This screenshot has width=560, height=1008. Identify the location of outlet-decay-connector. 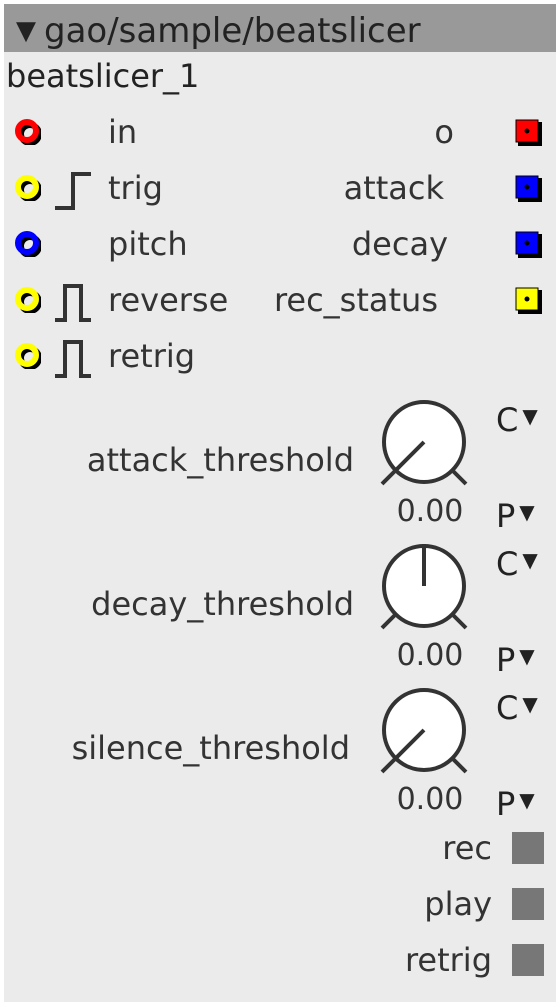
(528, 244).